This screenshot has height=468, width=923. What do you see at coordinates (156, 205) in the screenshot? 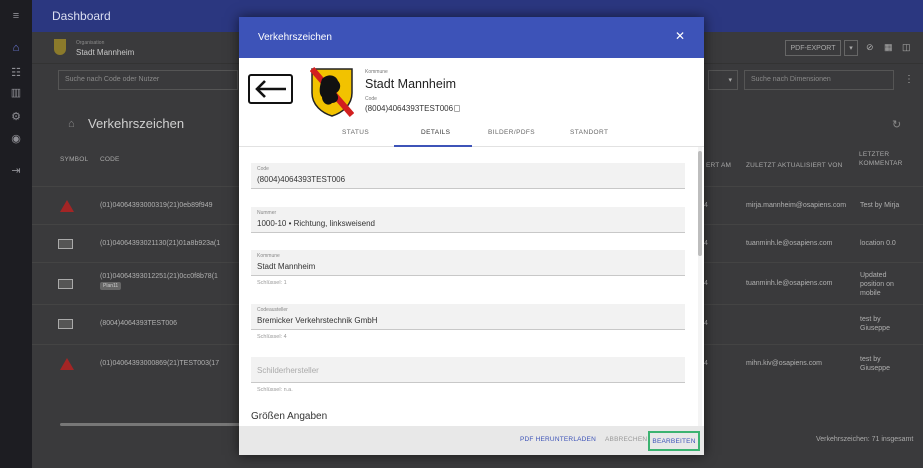
I see `code-cell: (01)04064393000319(21)0eb89f949` at bounding box center [156, 205].